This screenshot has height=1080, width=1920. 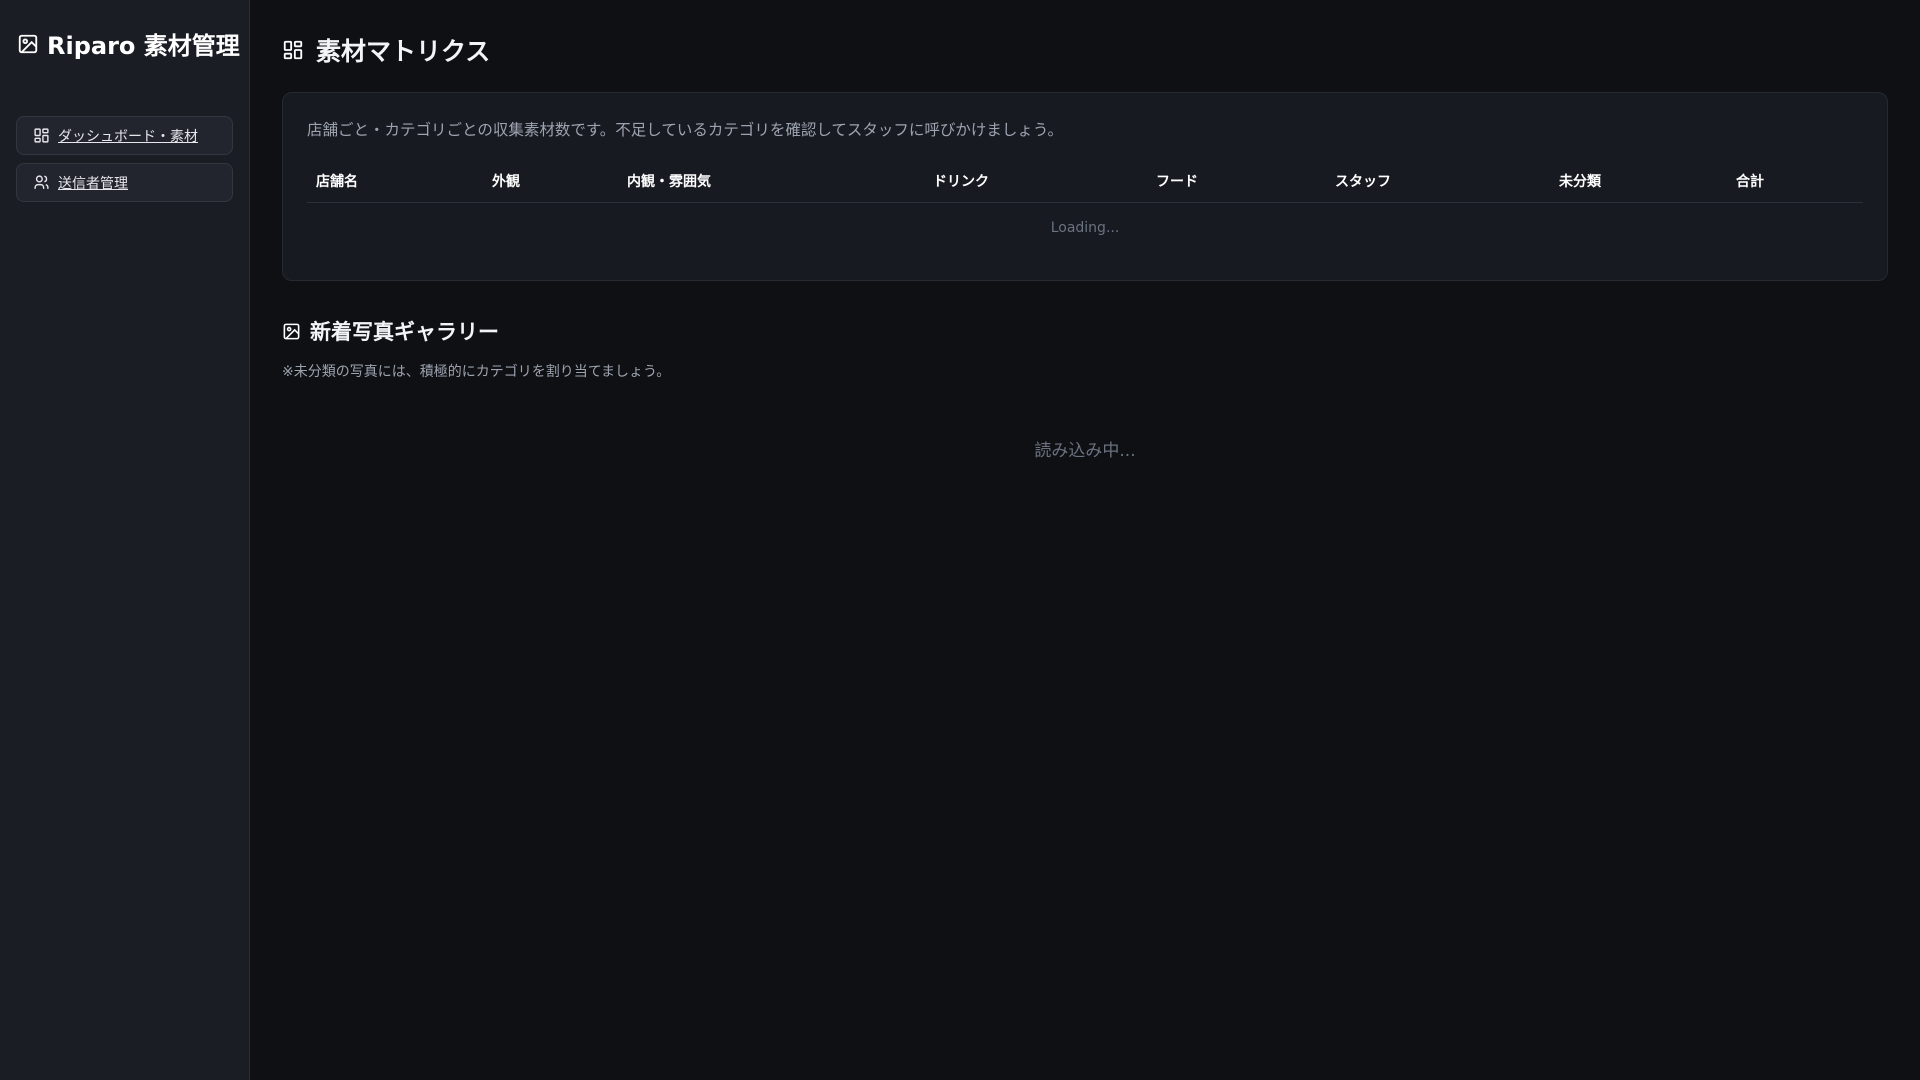 What do you see at coordinates (1580, 182) in the screenshot?
I see `column-header: 未分類` at bounding box center [1580, 182].